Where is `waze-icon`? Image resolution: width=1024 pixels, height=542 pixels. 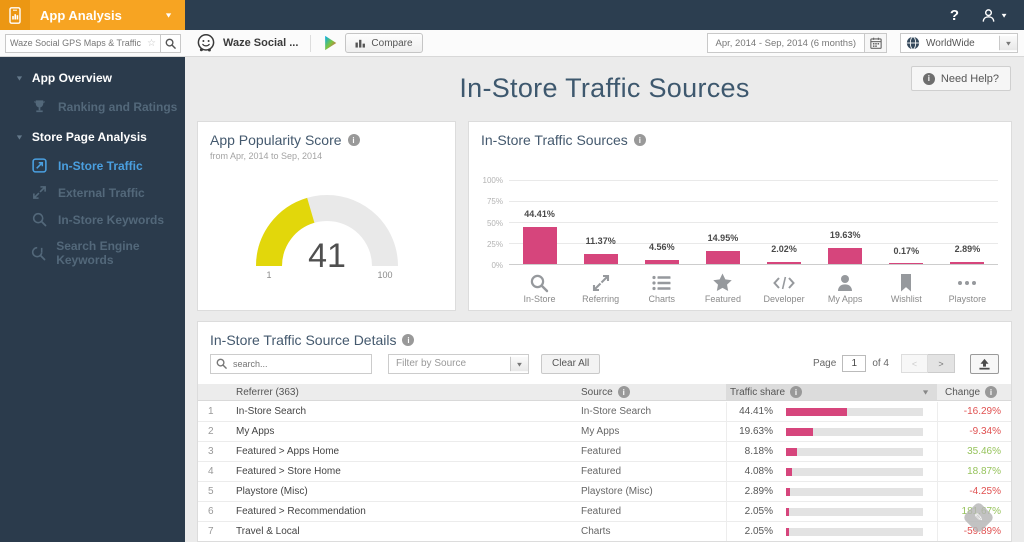
waze-icon is located at coordinates (206, 43).